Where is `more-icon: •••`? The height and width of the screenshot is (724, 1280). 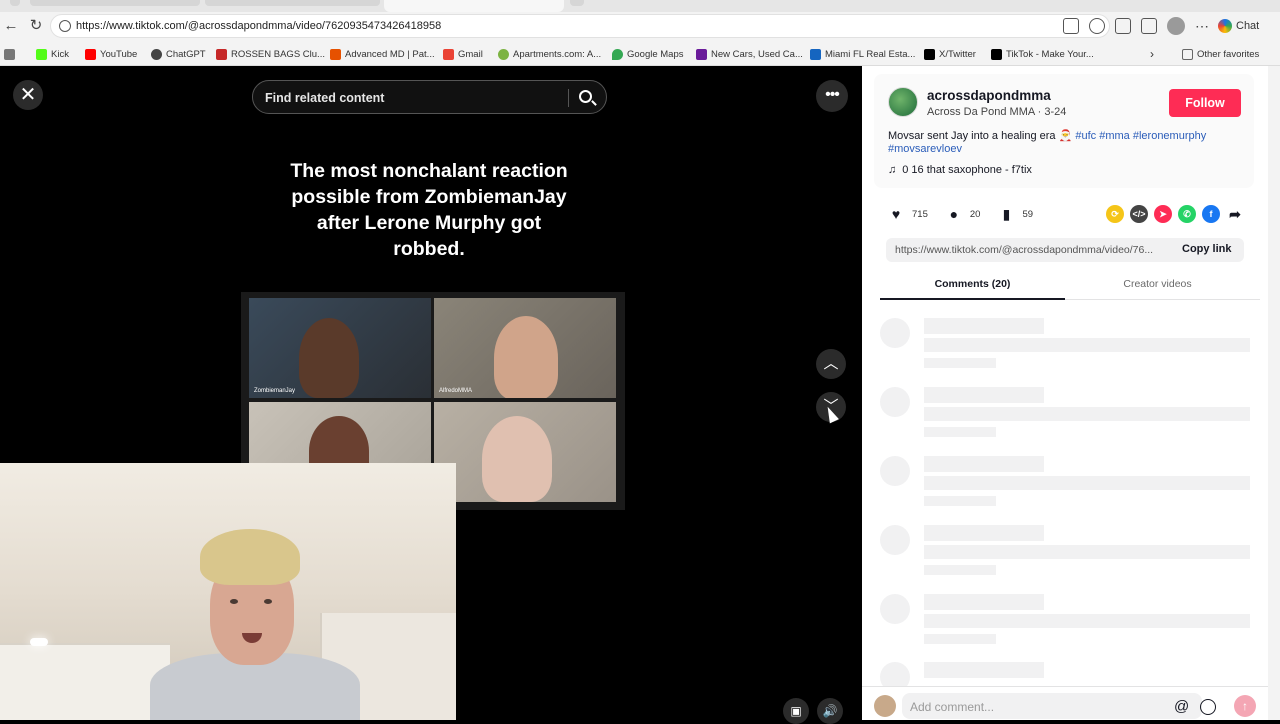 more-icon: ••• is located at coordinates (832, 94).